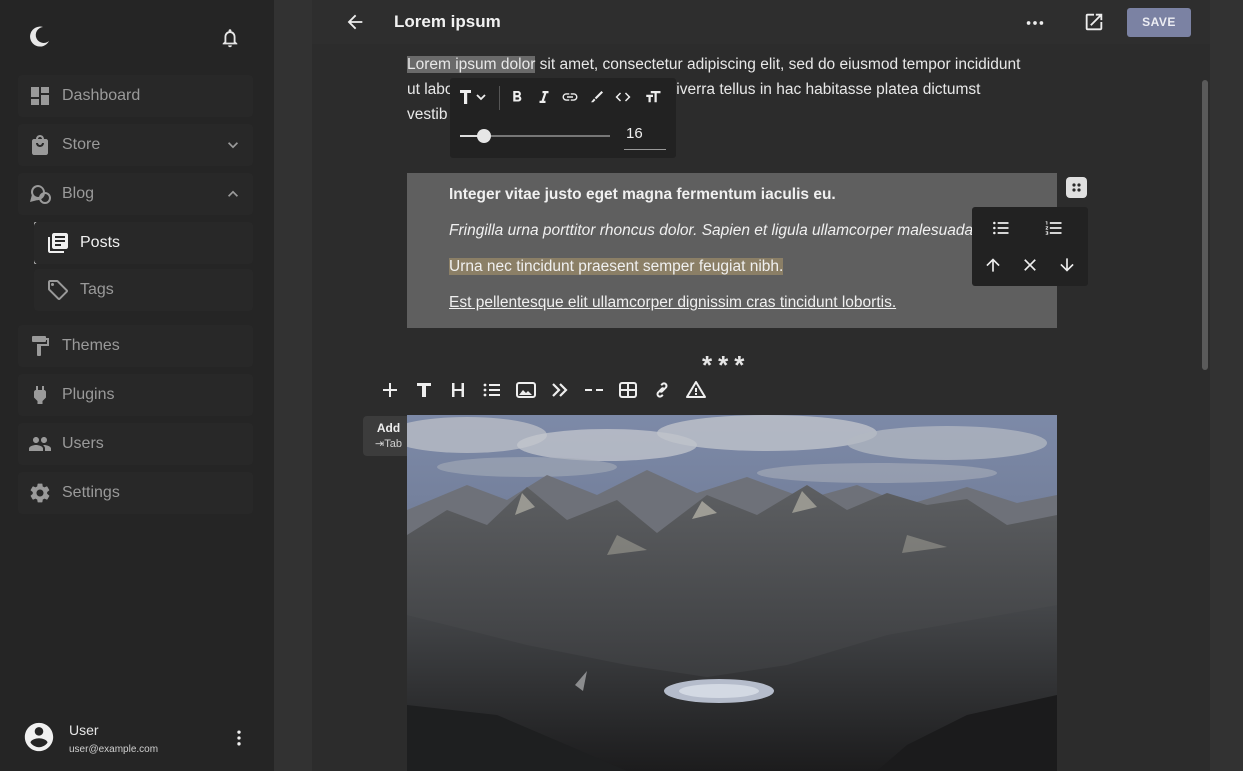 This screenshot has width=1243, height=771. Describe the element at coordinates (142, 739) in the screenshot. I see `user-profile: User user@example.com` at that location.